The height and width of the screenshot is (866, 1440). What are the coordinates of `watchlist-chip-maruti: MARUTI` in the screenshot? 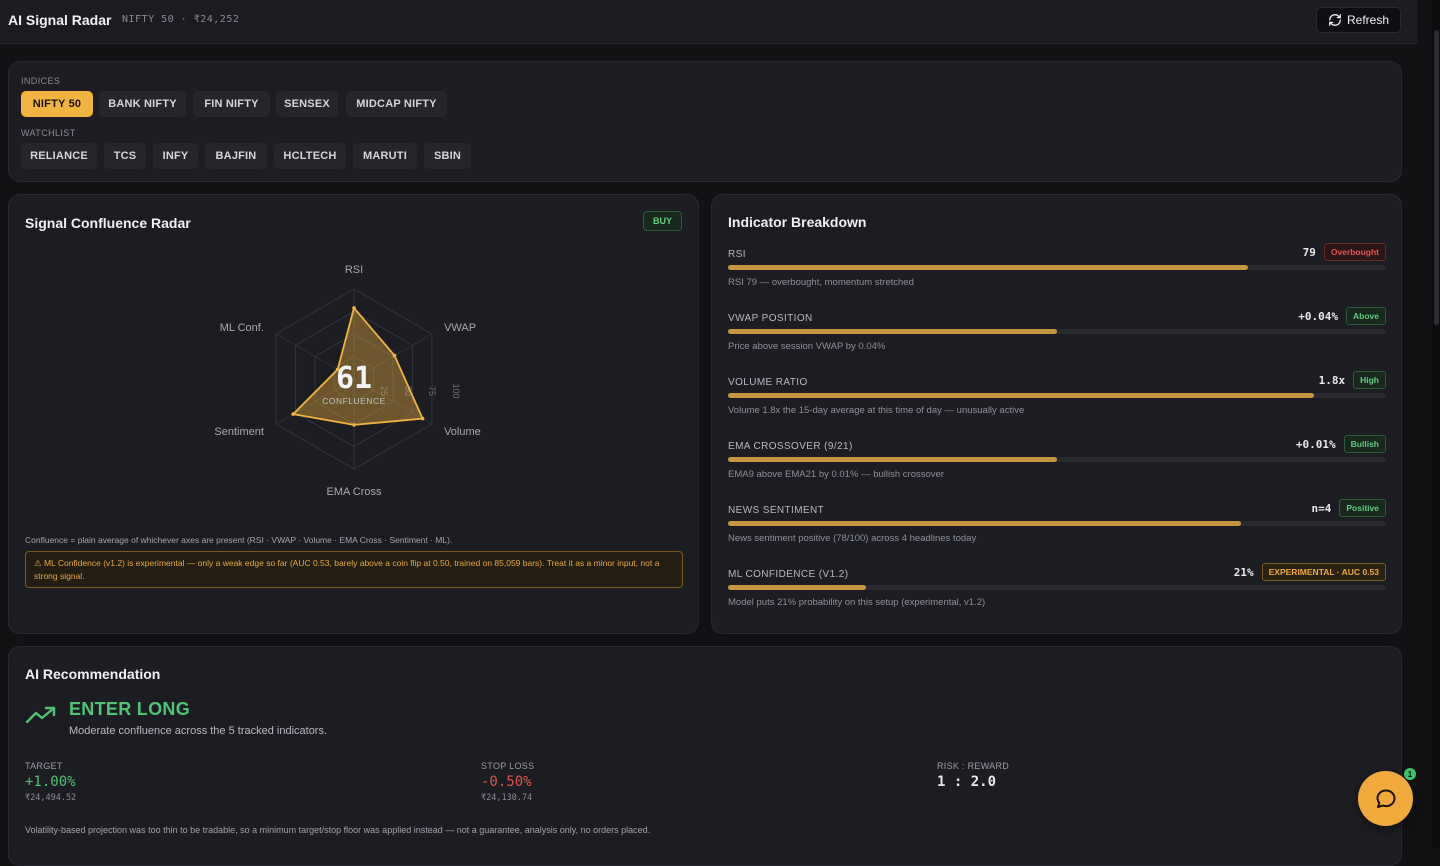 It's located at (385, 156).